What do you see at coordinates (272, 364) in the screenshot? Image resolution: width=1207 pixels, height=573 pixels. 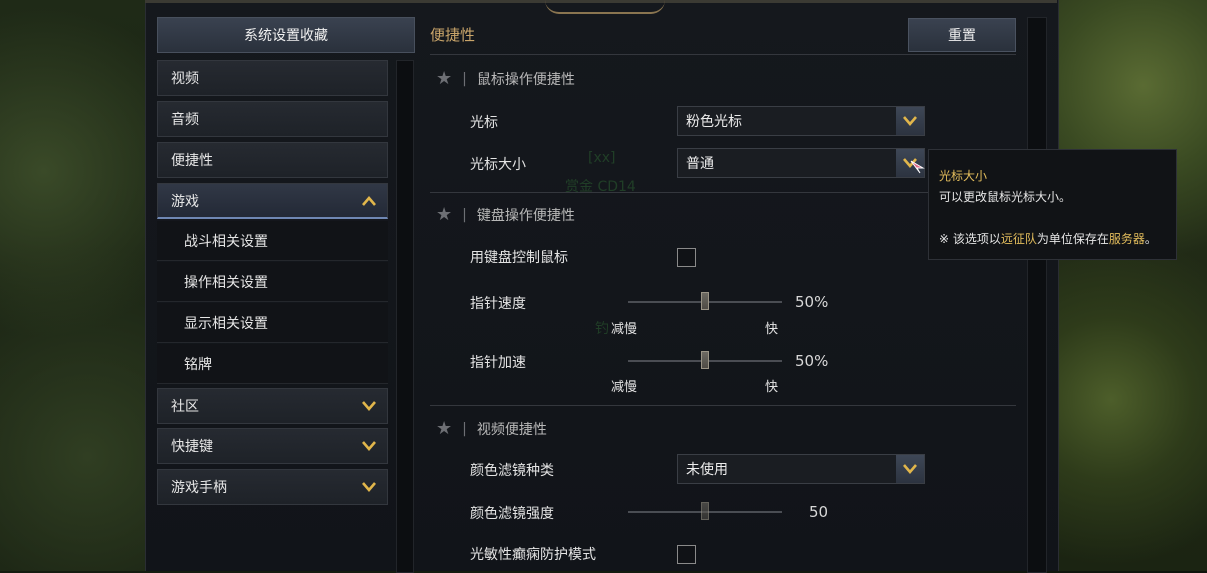 I see `sub-item-nameplate: 铭牌` at bounding box center [272, 364].